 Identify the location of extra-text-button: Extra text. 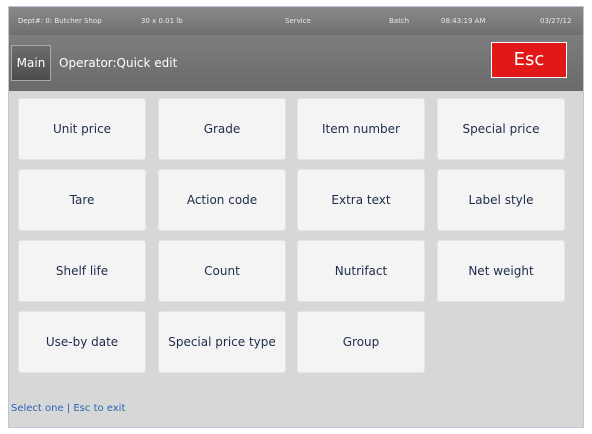
(361, 200).